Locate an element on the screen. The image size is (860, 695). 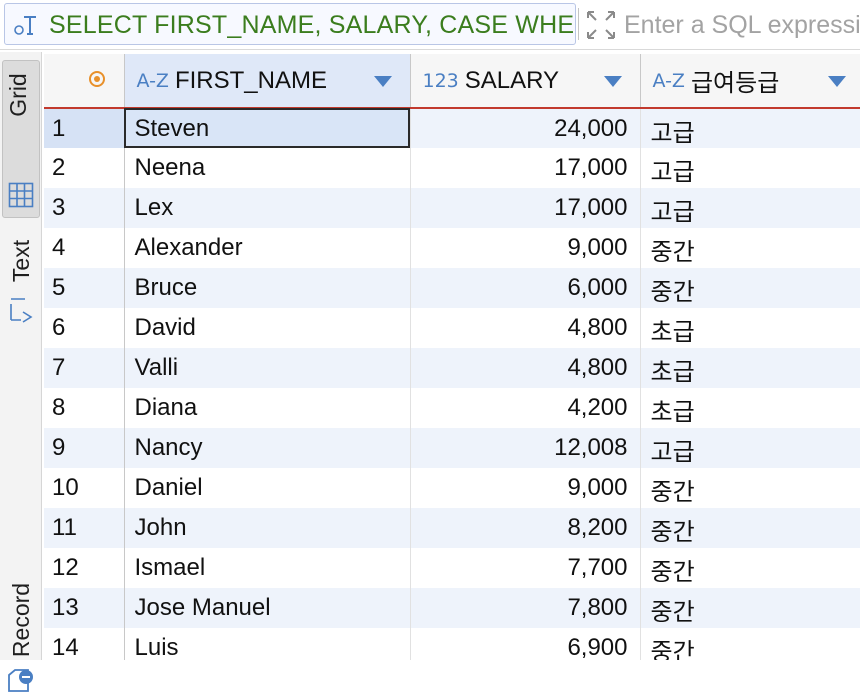
column-label: SALARY is located at coordinates (512, 80).